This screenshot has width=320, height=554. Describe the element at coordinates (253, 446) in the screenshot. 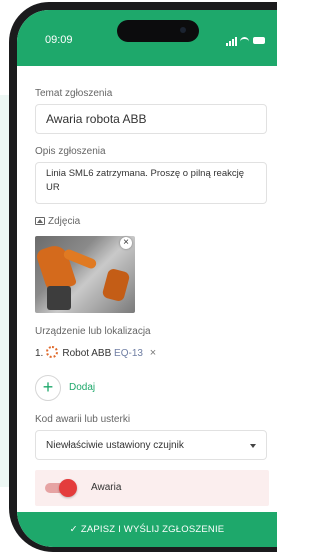

I see `chevron-down-icon` at that location.